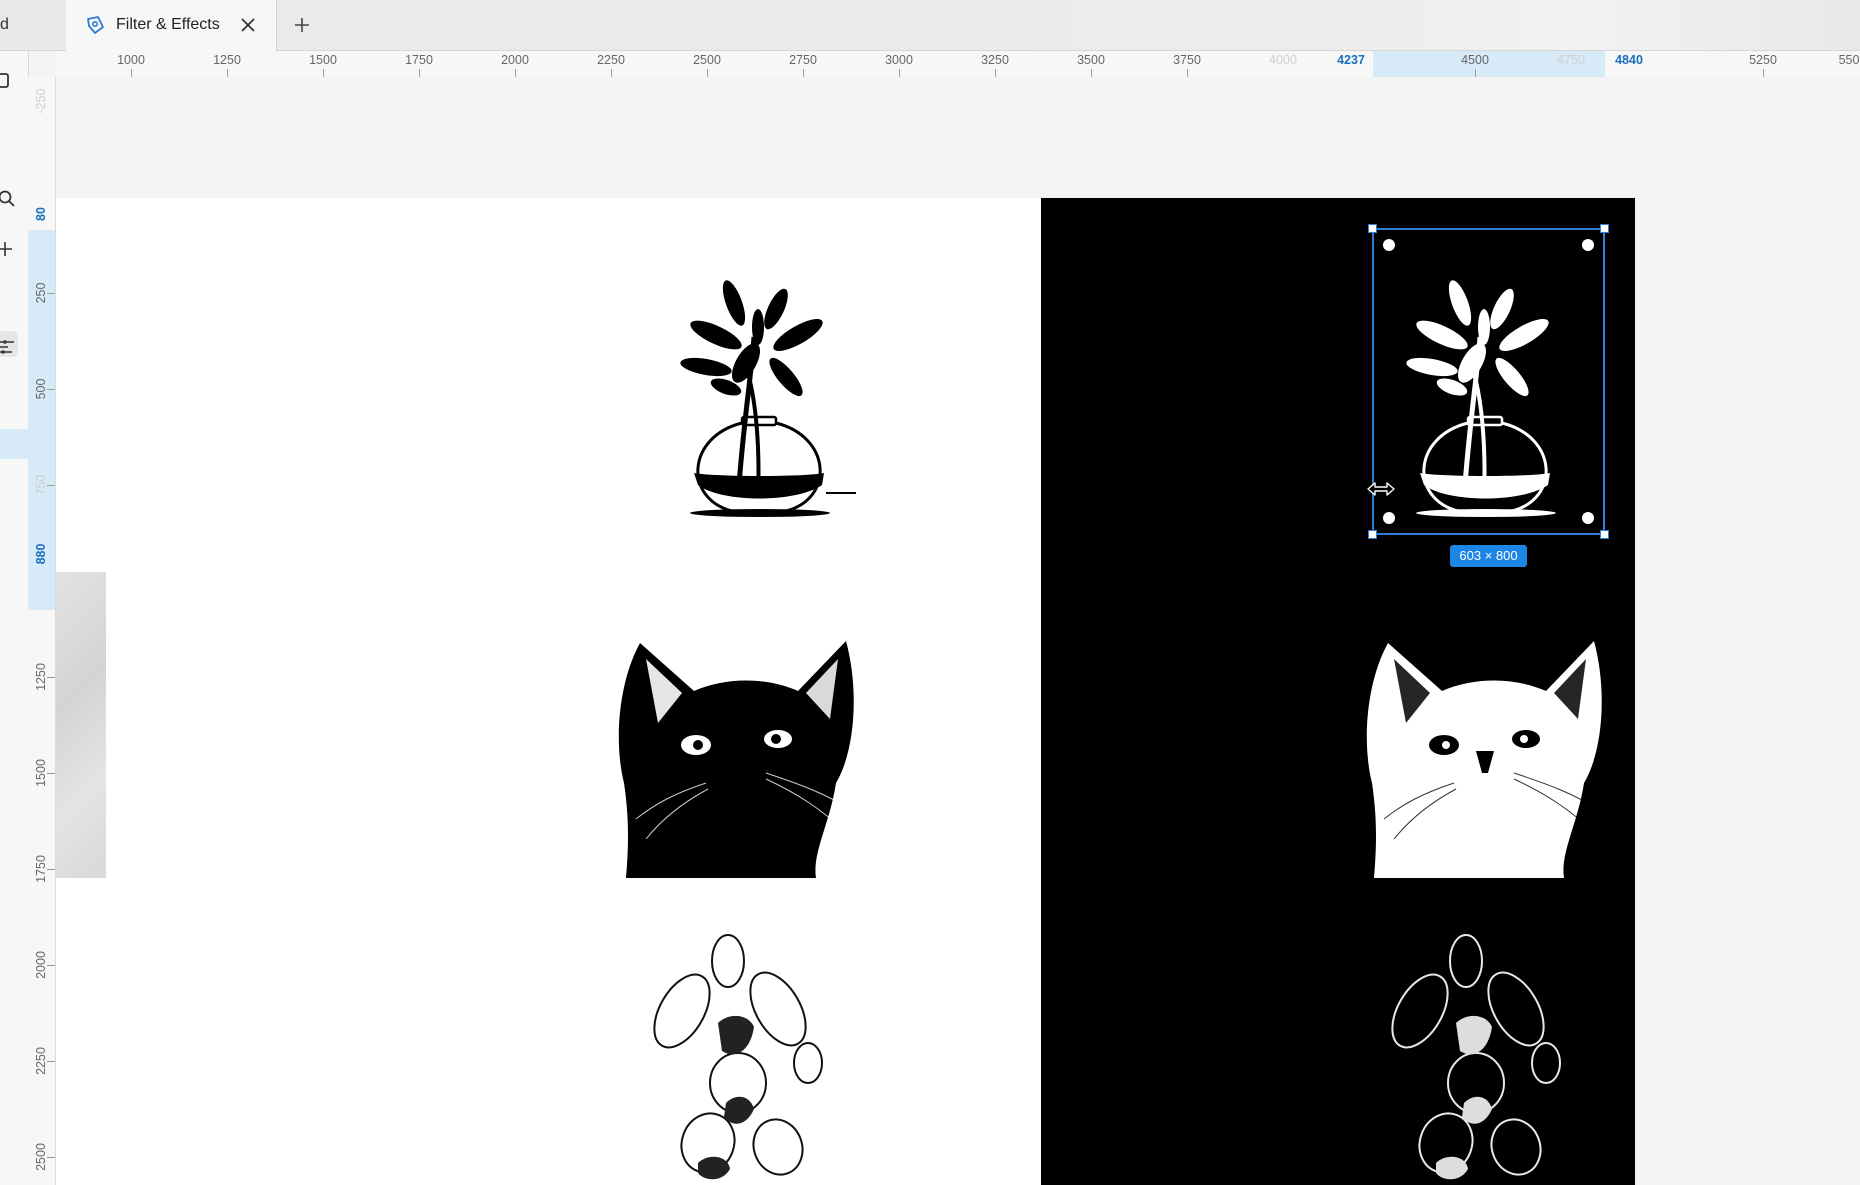 This screenshot has width=1860, height=1185. Describe the element at coordinates (748, 1059) in the screenshot. I see `orchid-image` at that location.